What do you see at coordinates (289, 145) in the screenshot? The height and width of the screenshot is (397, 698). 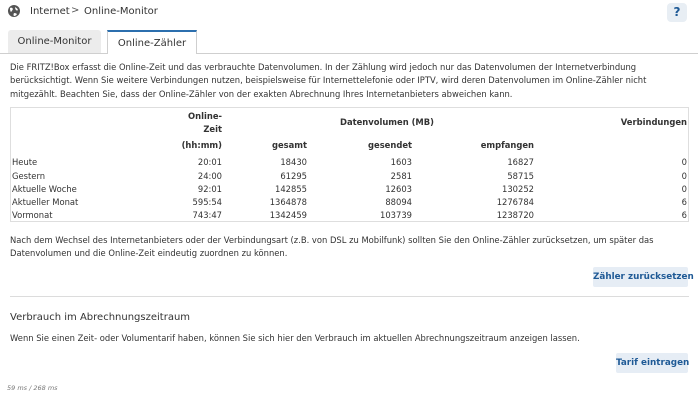 I see `header-total: gesamt` at bounding box center [289, 145].